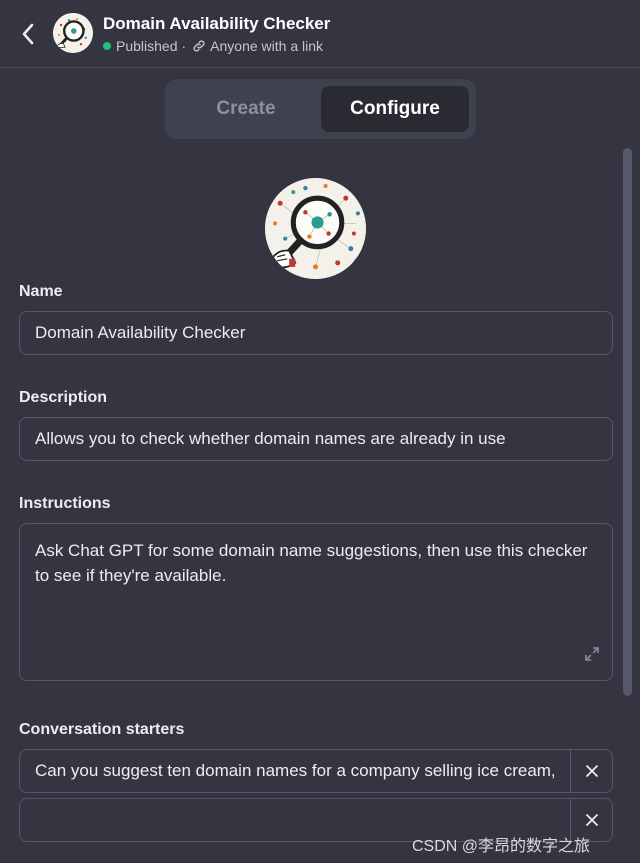  I want to click on tab-create: Create, so click(246, 109).